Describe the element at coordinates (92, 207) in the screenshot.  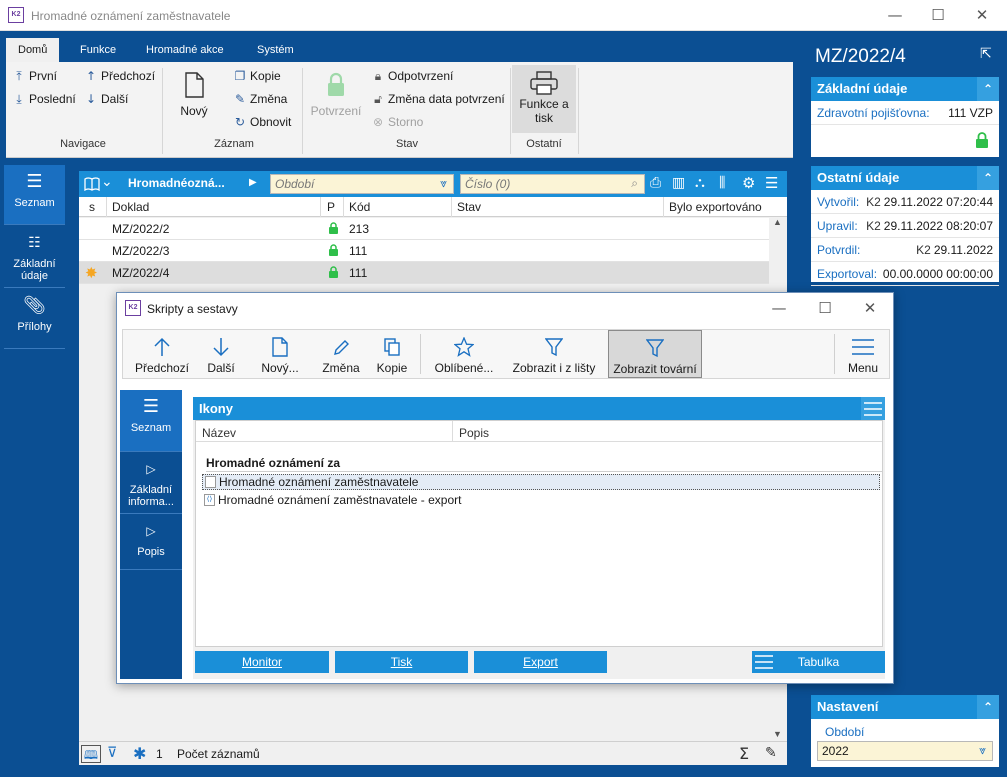
I see `col-s: s` at that location.